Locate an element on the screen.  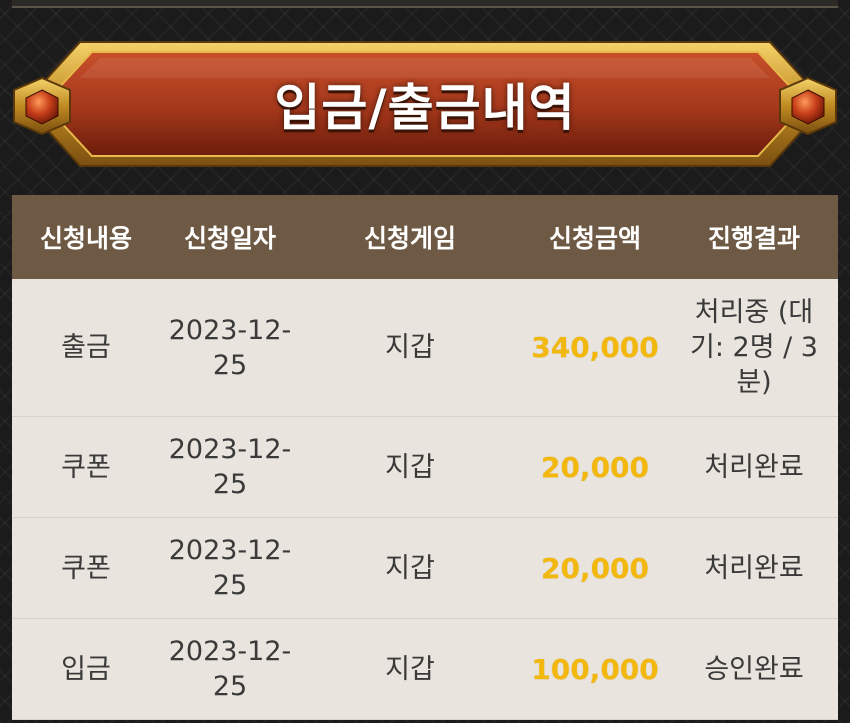
cell-amount: 340,000 is located at coordinates (595, 347).